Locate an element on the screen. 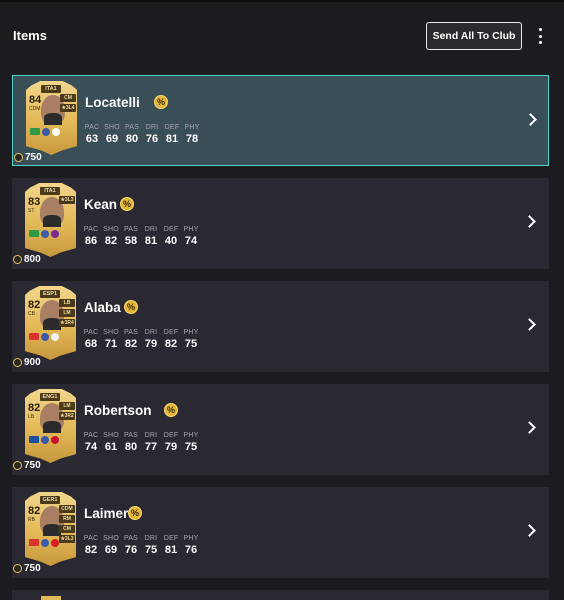 Image resolution: width=564 pixels, height=600 pixels. stat: PAC 68 is located at coordinates (91, 339).